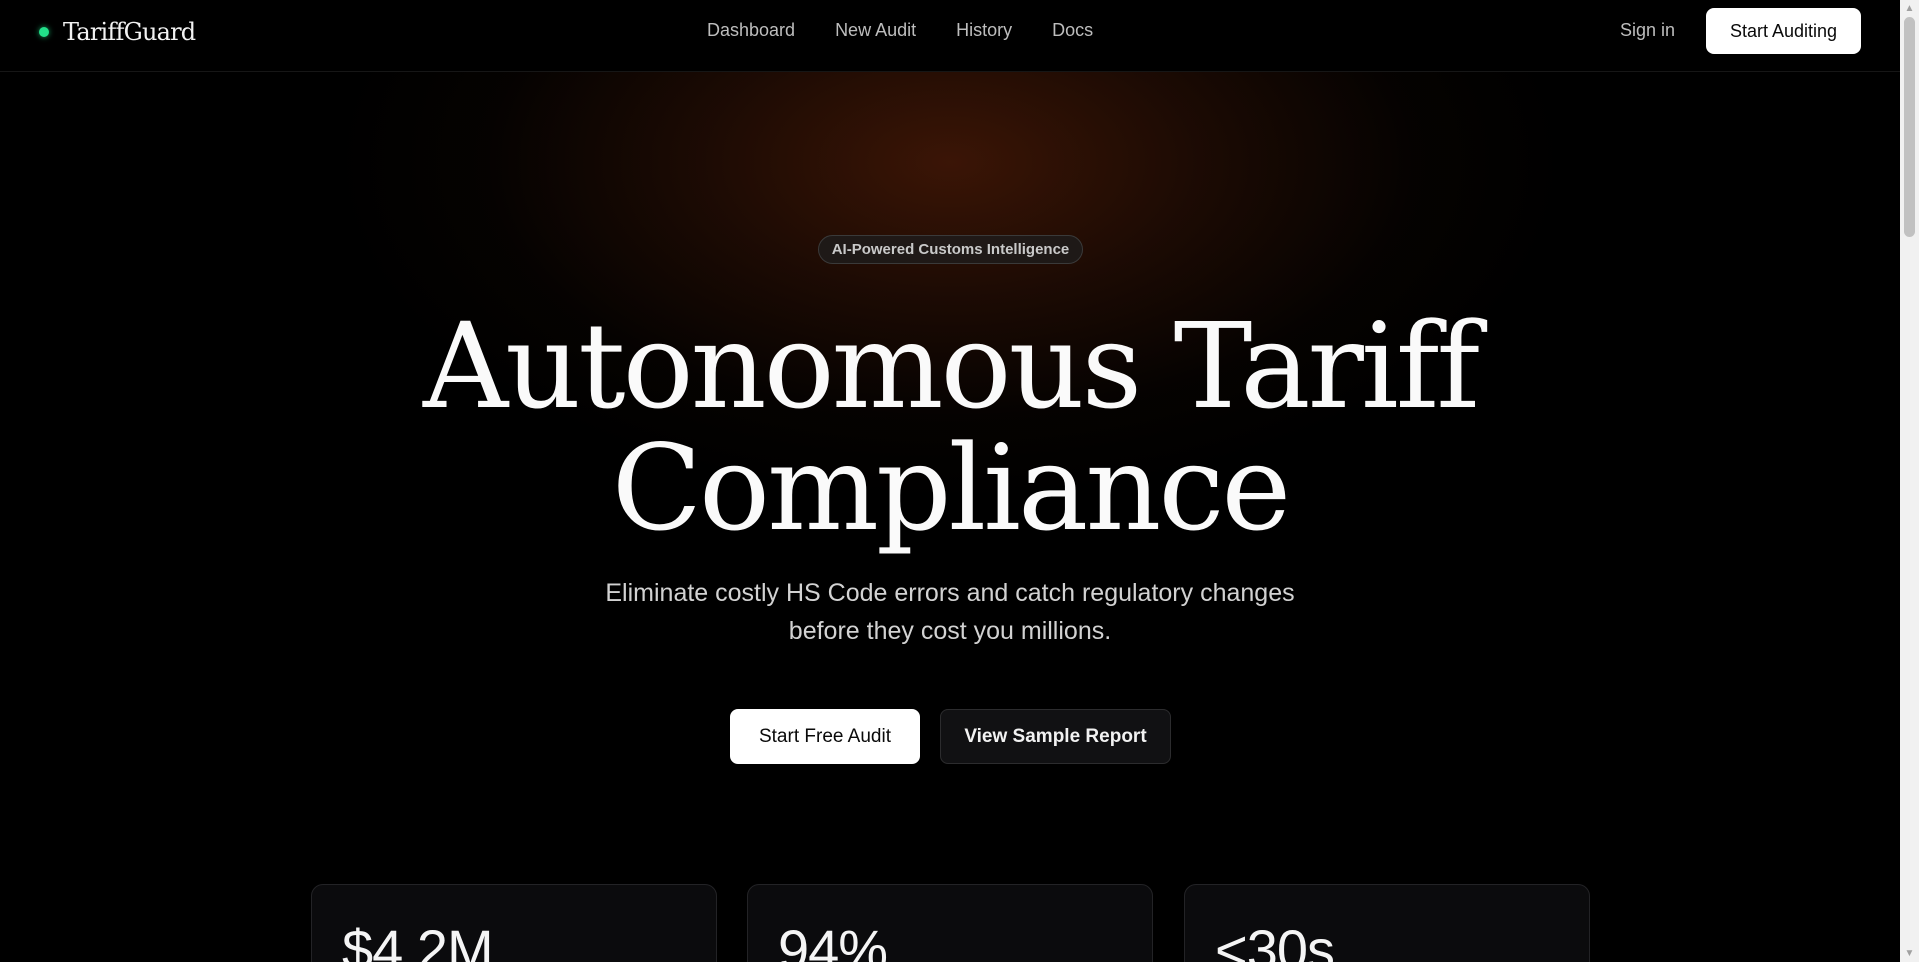 Image resolution: width=1919 pixels, height=962 pixels. Describe the element at coordinates (751, 30) in the screenshot. I see `nav-link-dashboard: Dashboard` at that location.